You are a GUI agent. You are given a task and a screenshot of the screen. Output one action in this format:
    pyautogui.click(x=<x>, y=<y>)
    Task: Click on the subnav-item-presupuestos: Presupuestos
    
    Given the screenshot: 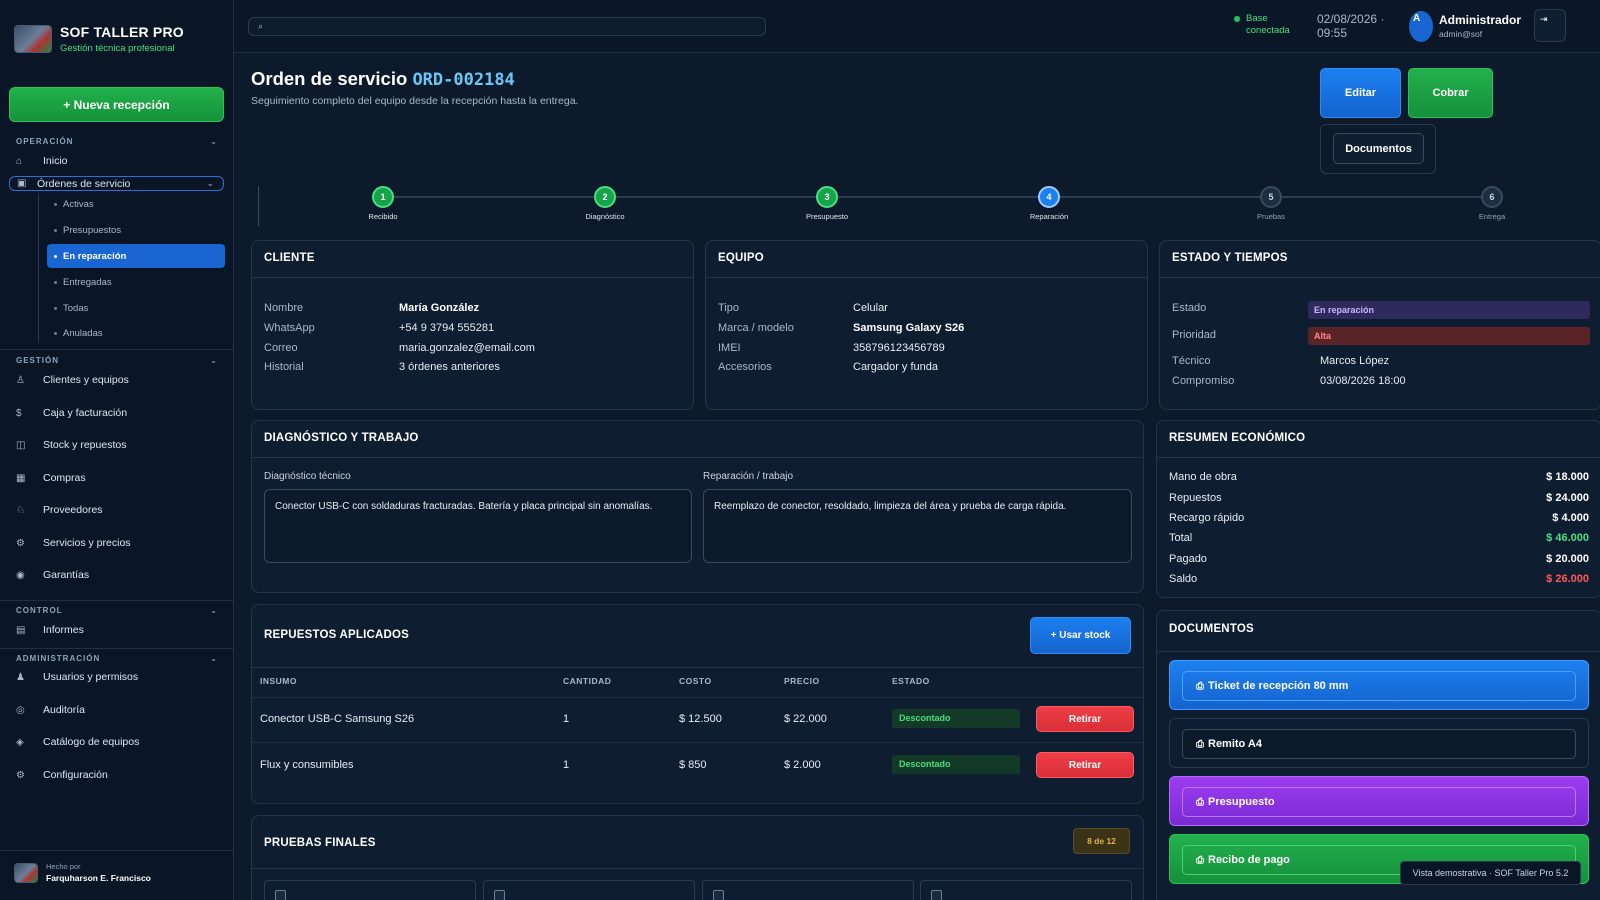 What is the action you would take?
    pyautogui.click(x=136, y=230)
    